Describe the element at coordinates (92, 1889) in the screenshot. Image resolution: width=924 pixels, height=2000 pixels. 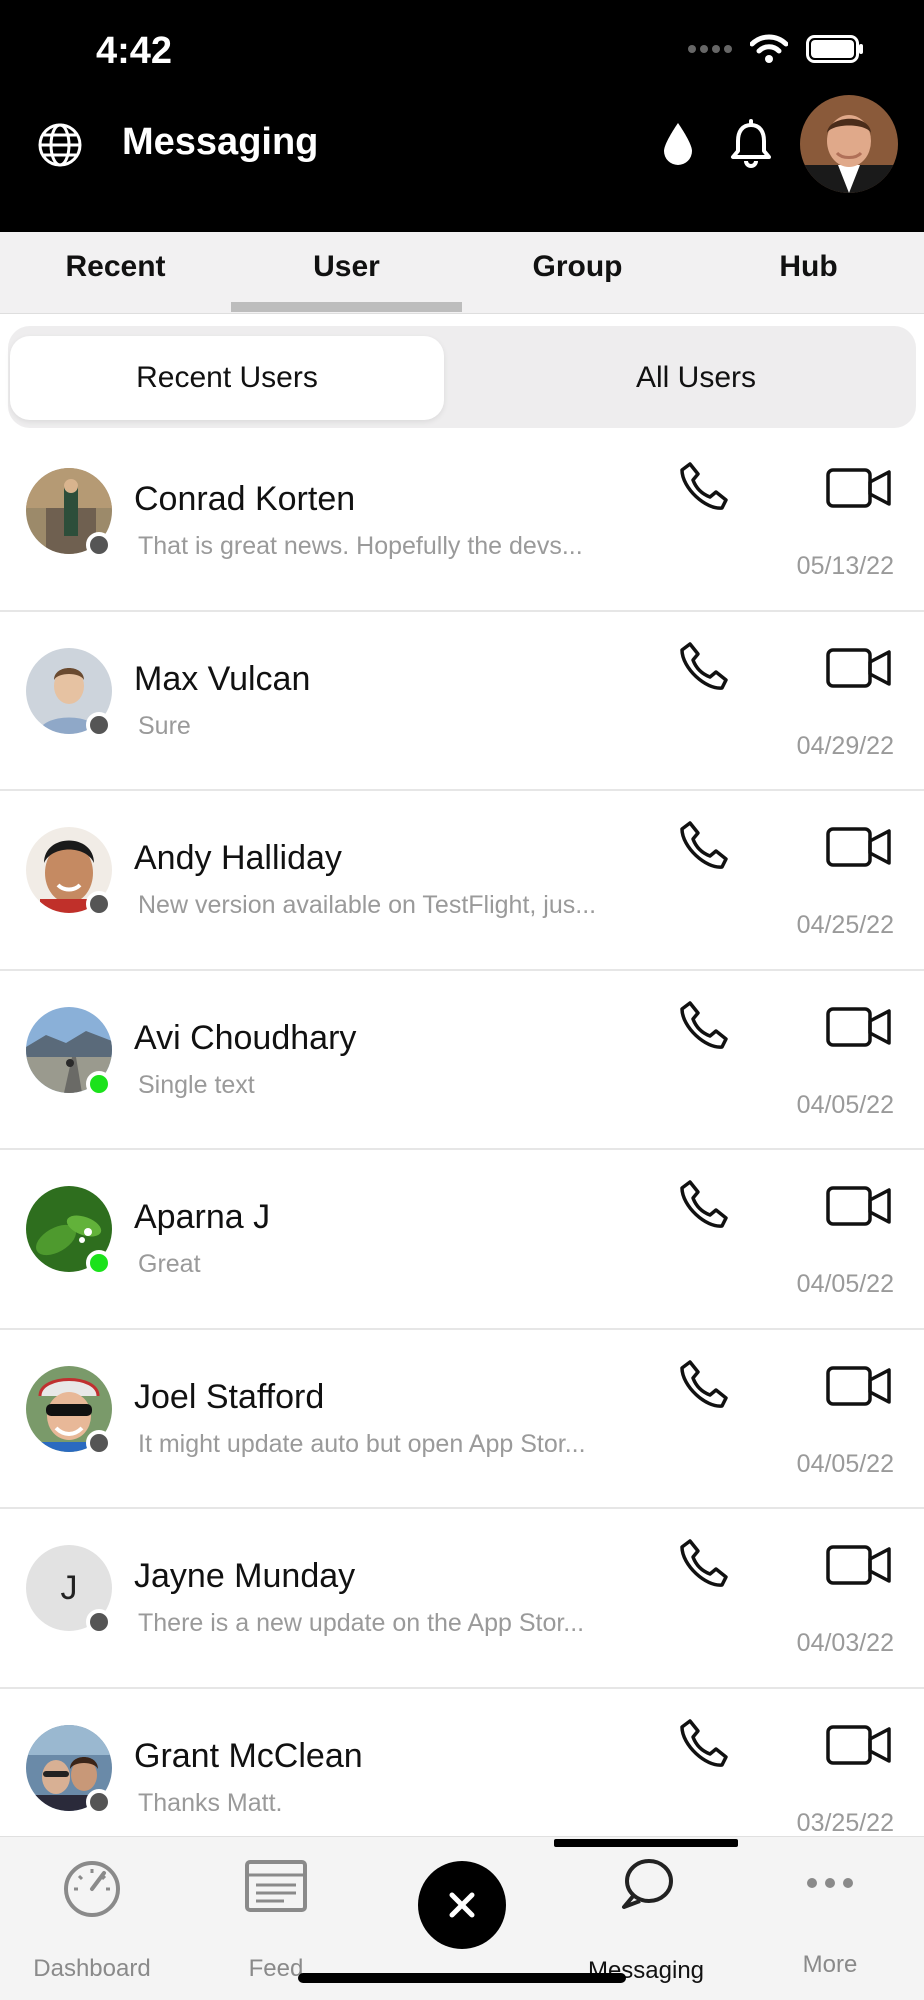
I see `gauge-icon` at that location.